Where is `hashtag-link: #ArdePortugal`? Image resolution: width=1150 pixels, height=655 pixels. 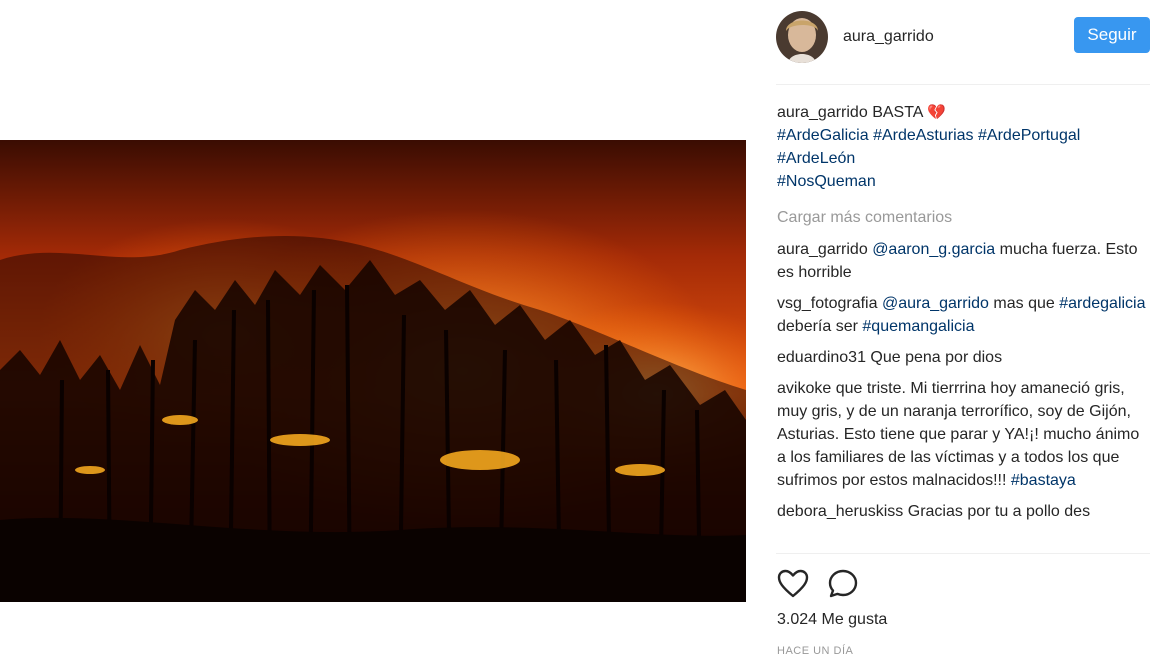 hashtag-link: #ArdePortugal is located at coordinates (1029, 135).